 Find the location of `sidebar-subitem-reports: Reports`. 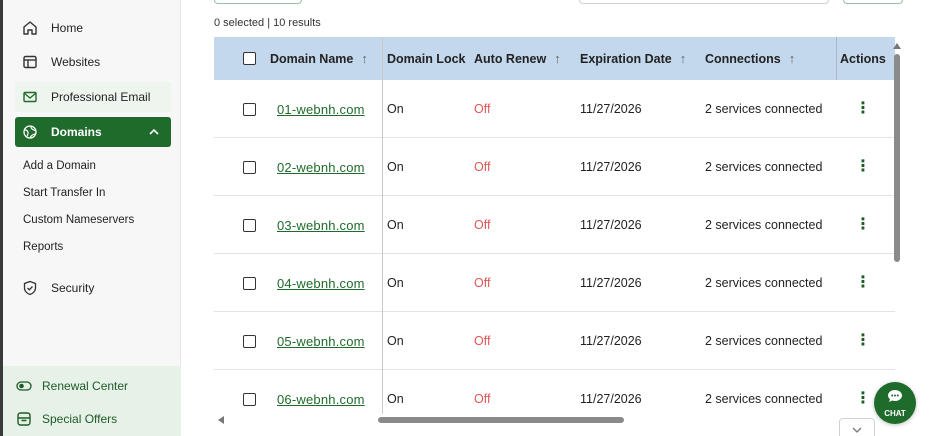

sidebar-subitem-reports: Reports is located at coordinates (43, 247).